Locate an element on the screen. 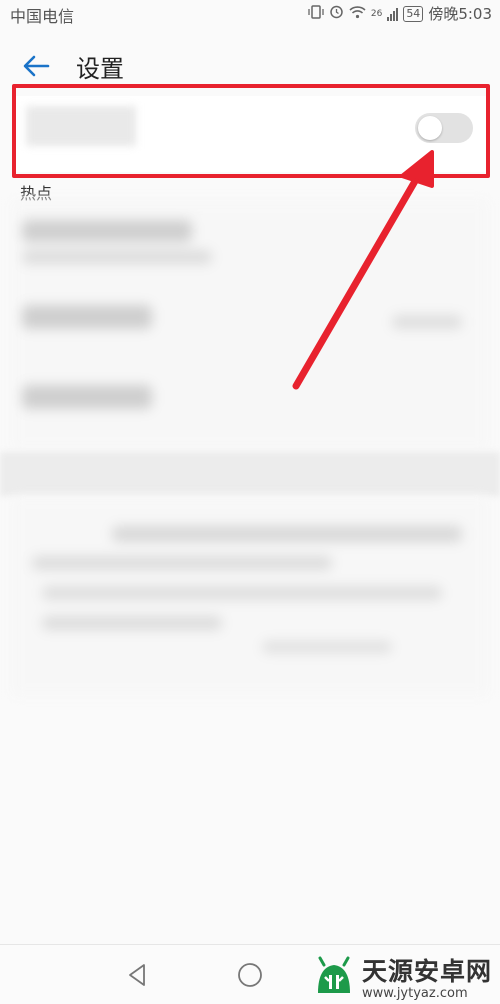 Image resolution: width=500 pixels, height=1004 pixels. vibrate-icon is located at coordinates (316, 13).